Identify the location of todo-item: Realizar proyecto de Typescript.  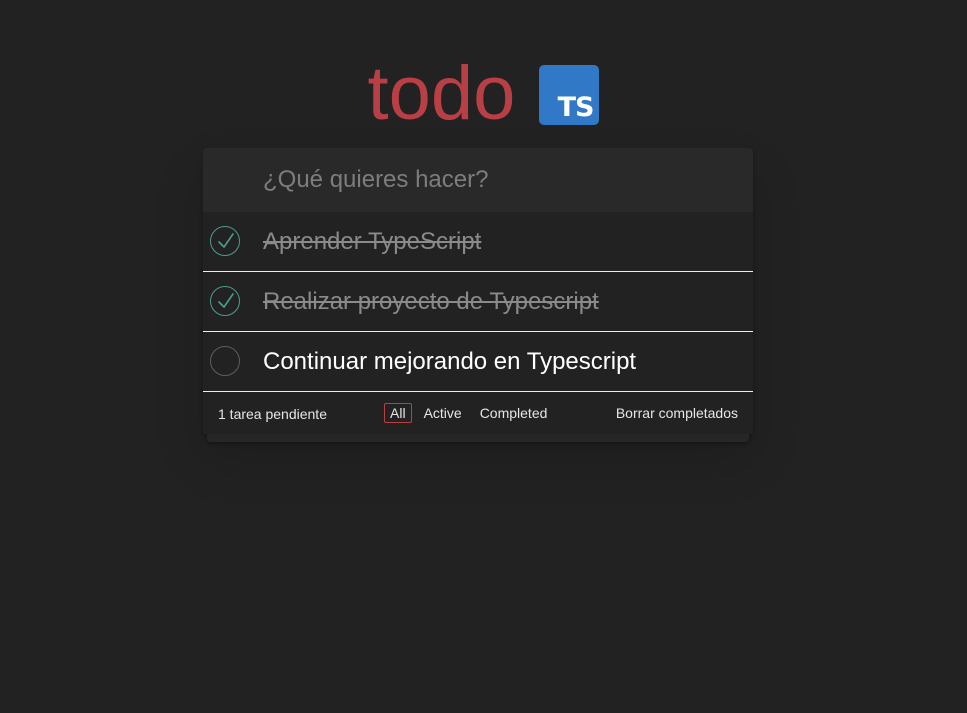
(478, 302).